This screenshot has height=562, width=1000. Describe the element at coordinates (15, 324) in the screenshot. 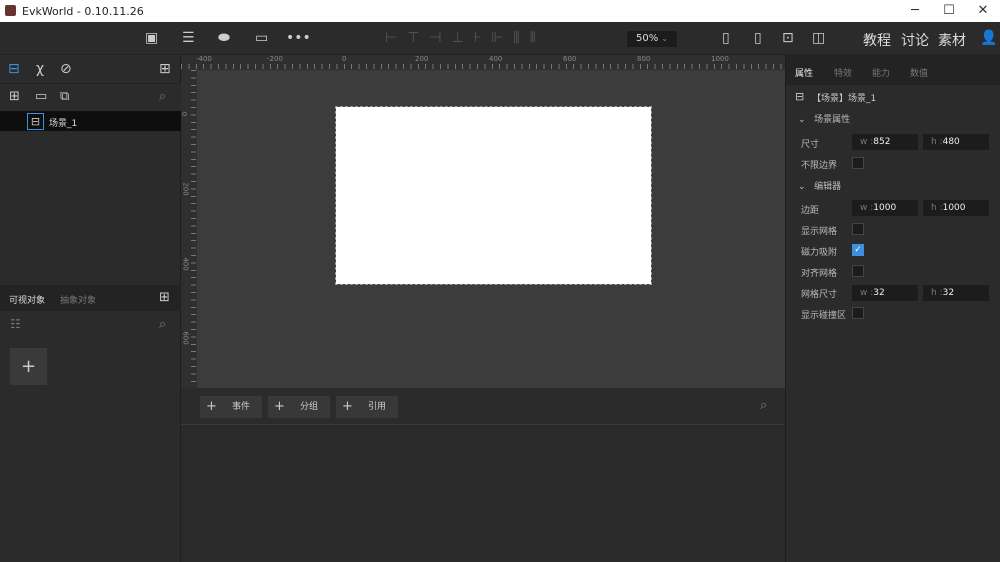

I see `list-icon: ☷` at that location.